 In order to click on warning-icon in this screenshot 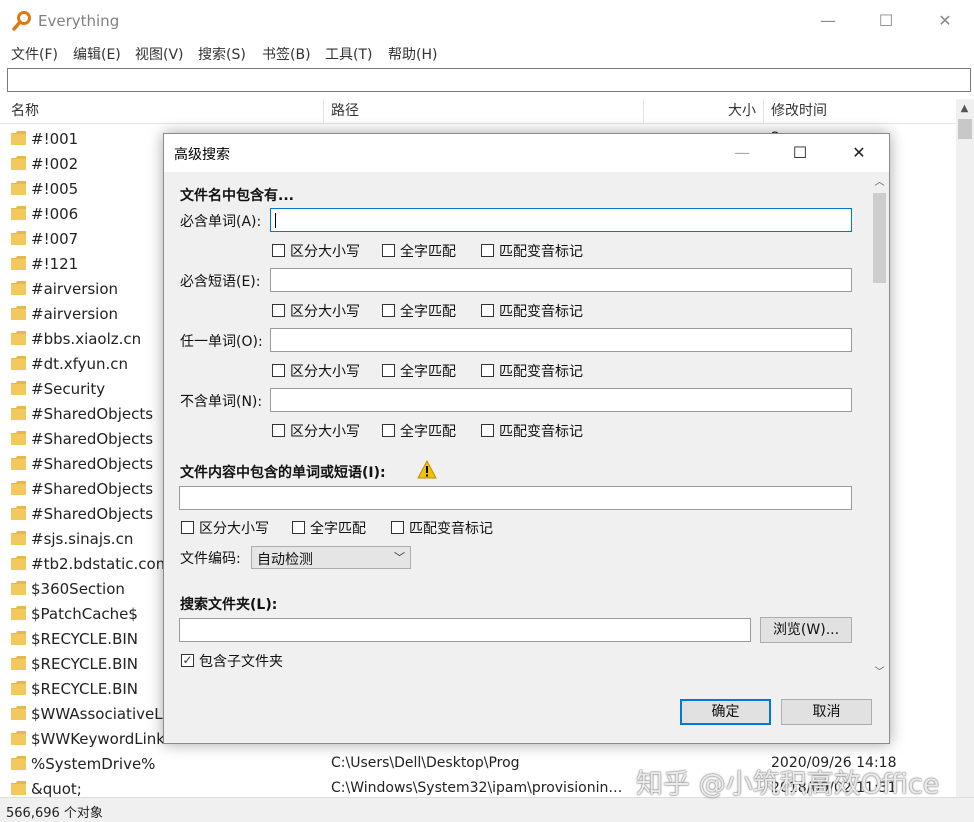, I will do `click(427, 469)`.